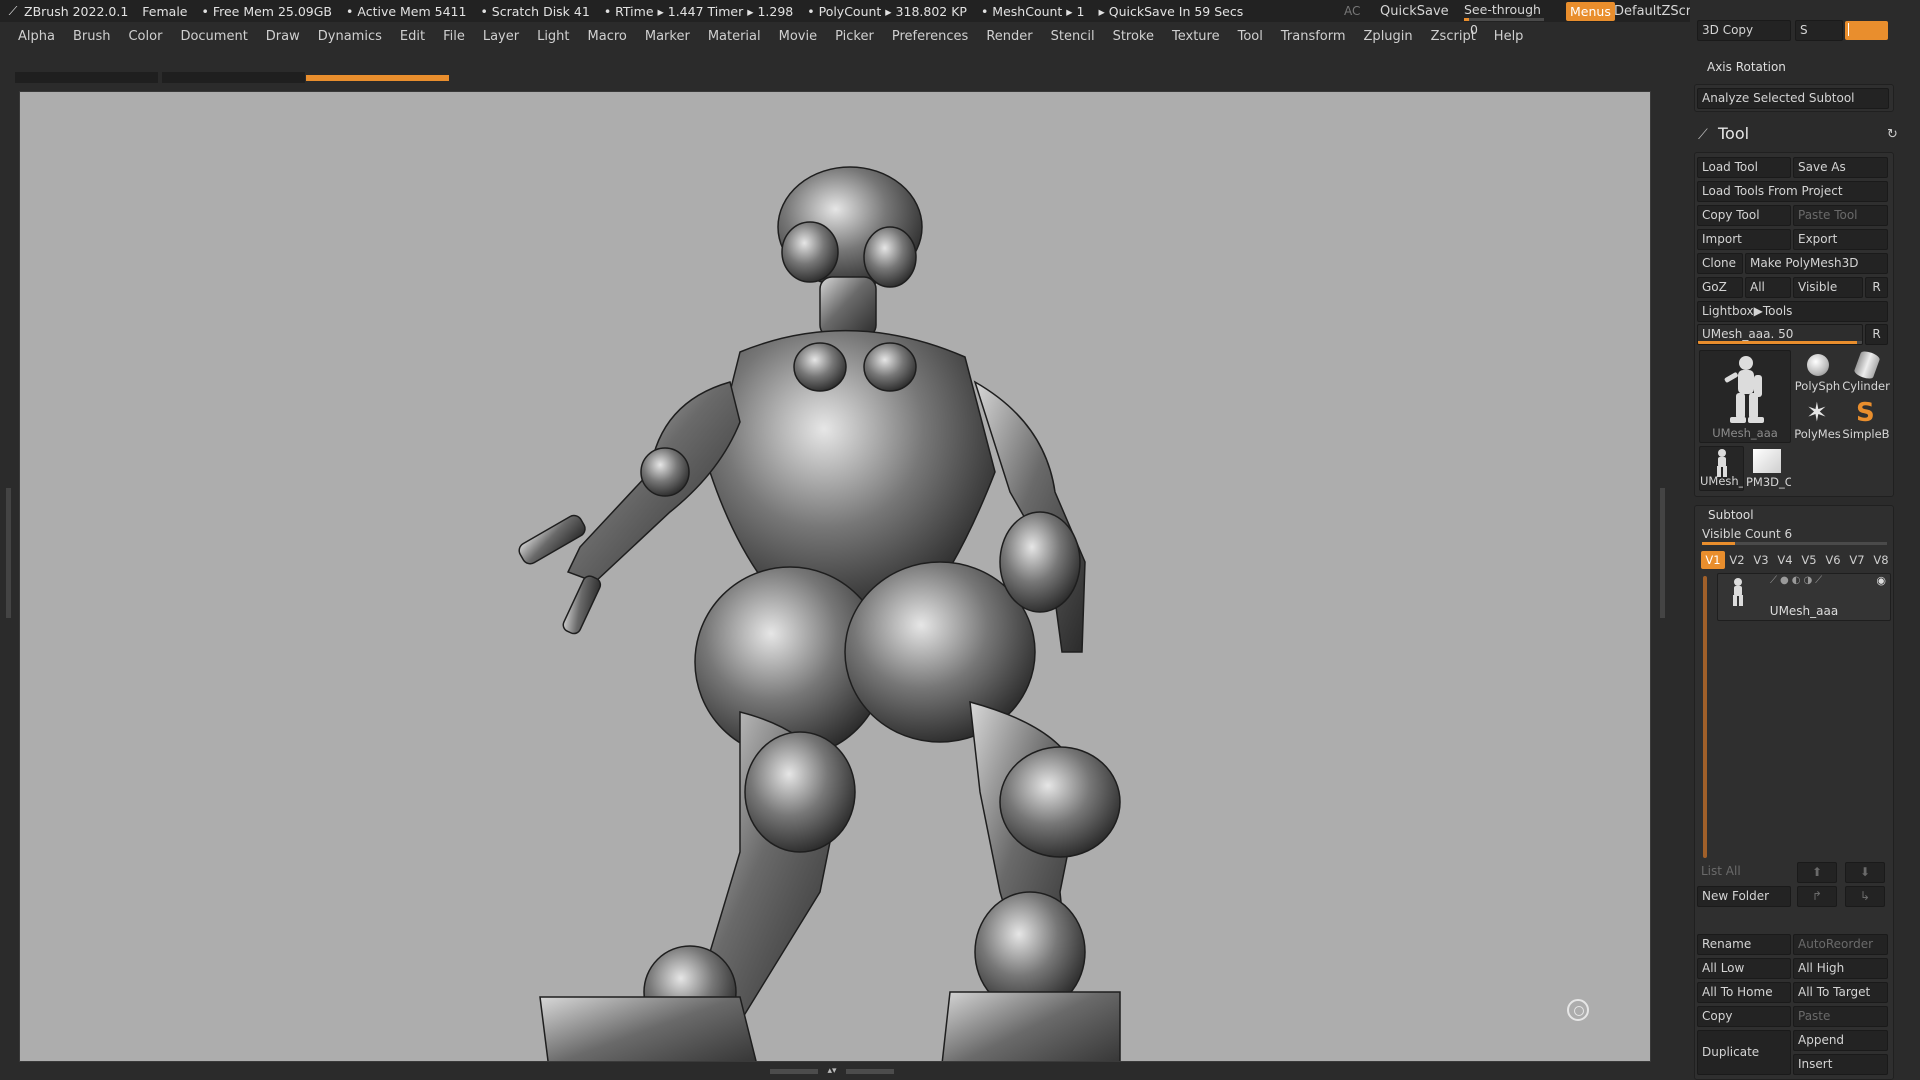 The width and height of the screenshot is (1920, 1080). I want to click on vtab-3: V3, so click(1761, 560).